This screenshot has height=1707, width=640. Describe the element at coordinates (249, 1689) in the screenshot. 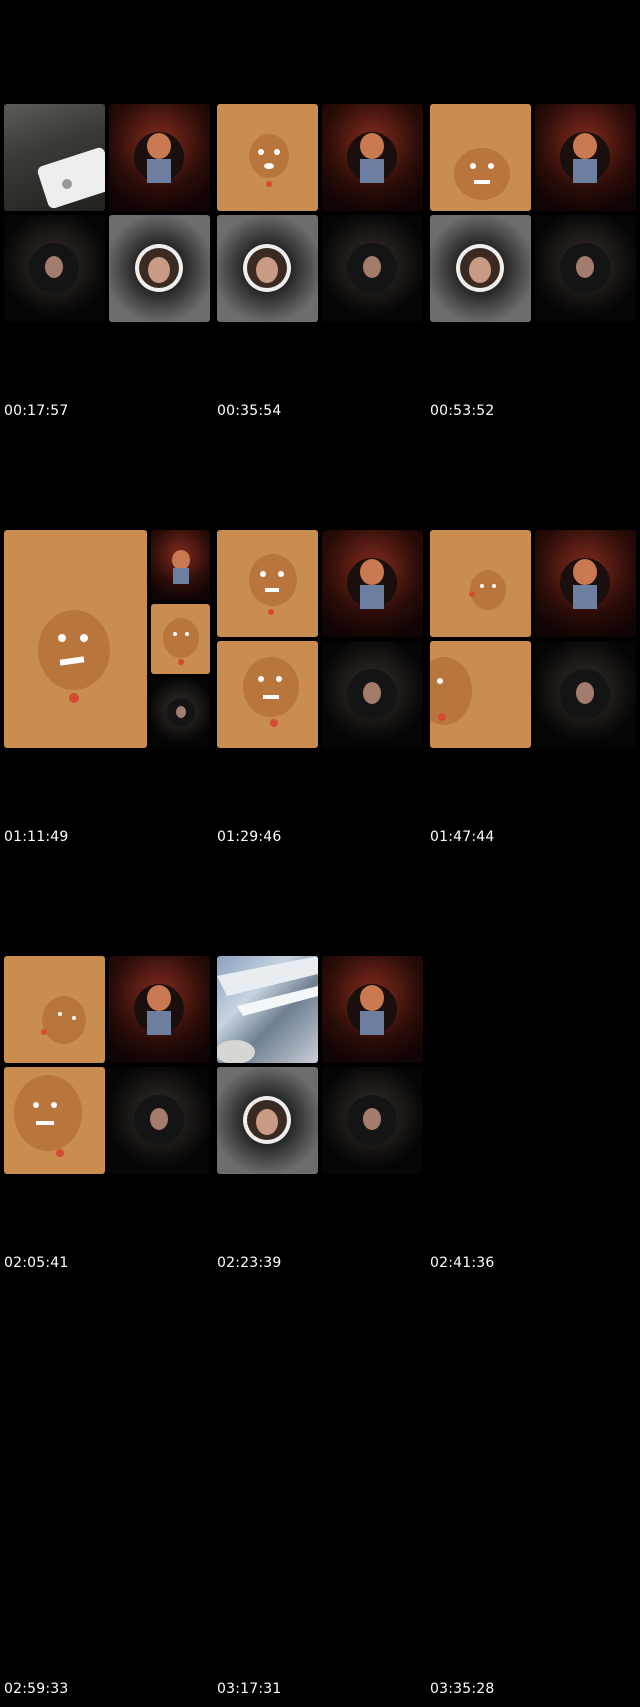

I see `timestamp: 03:17:31` at that location.